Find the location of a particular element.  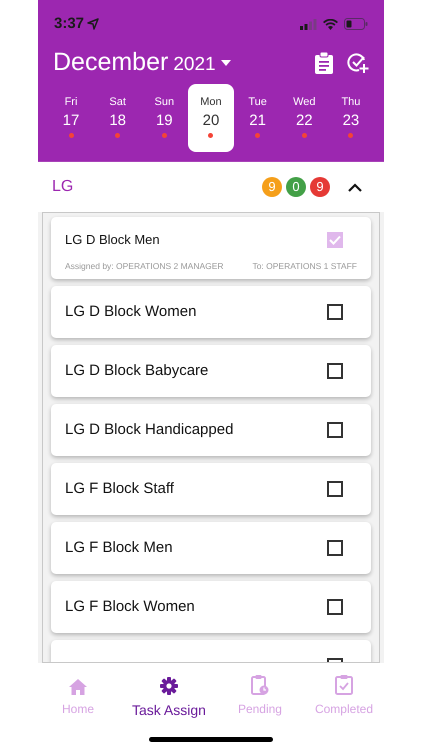

task-card: LG D Block Women is located at coordinates (211, 312).